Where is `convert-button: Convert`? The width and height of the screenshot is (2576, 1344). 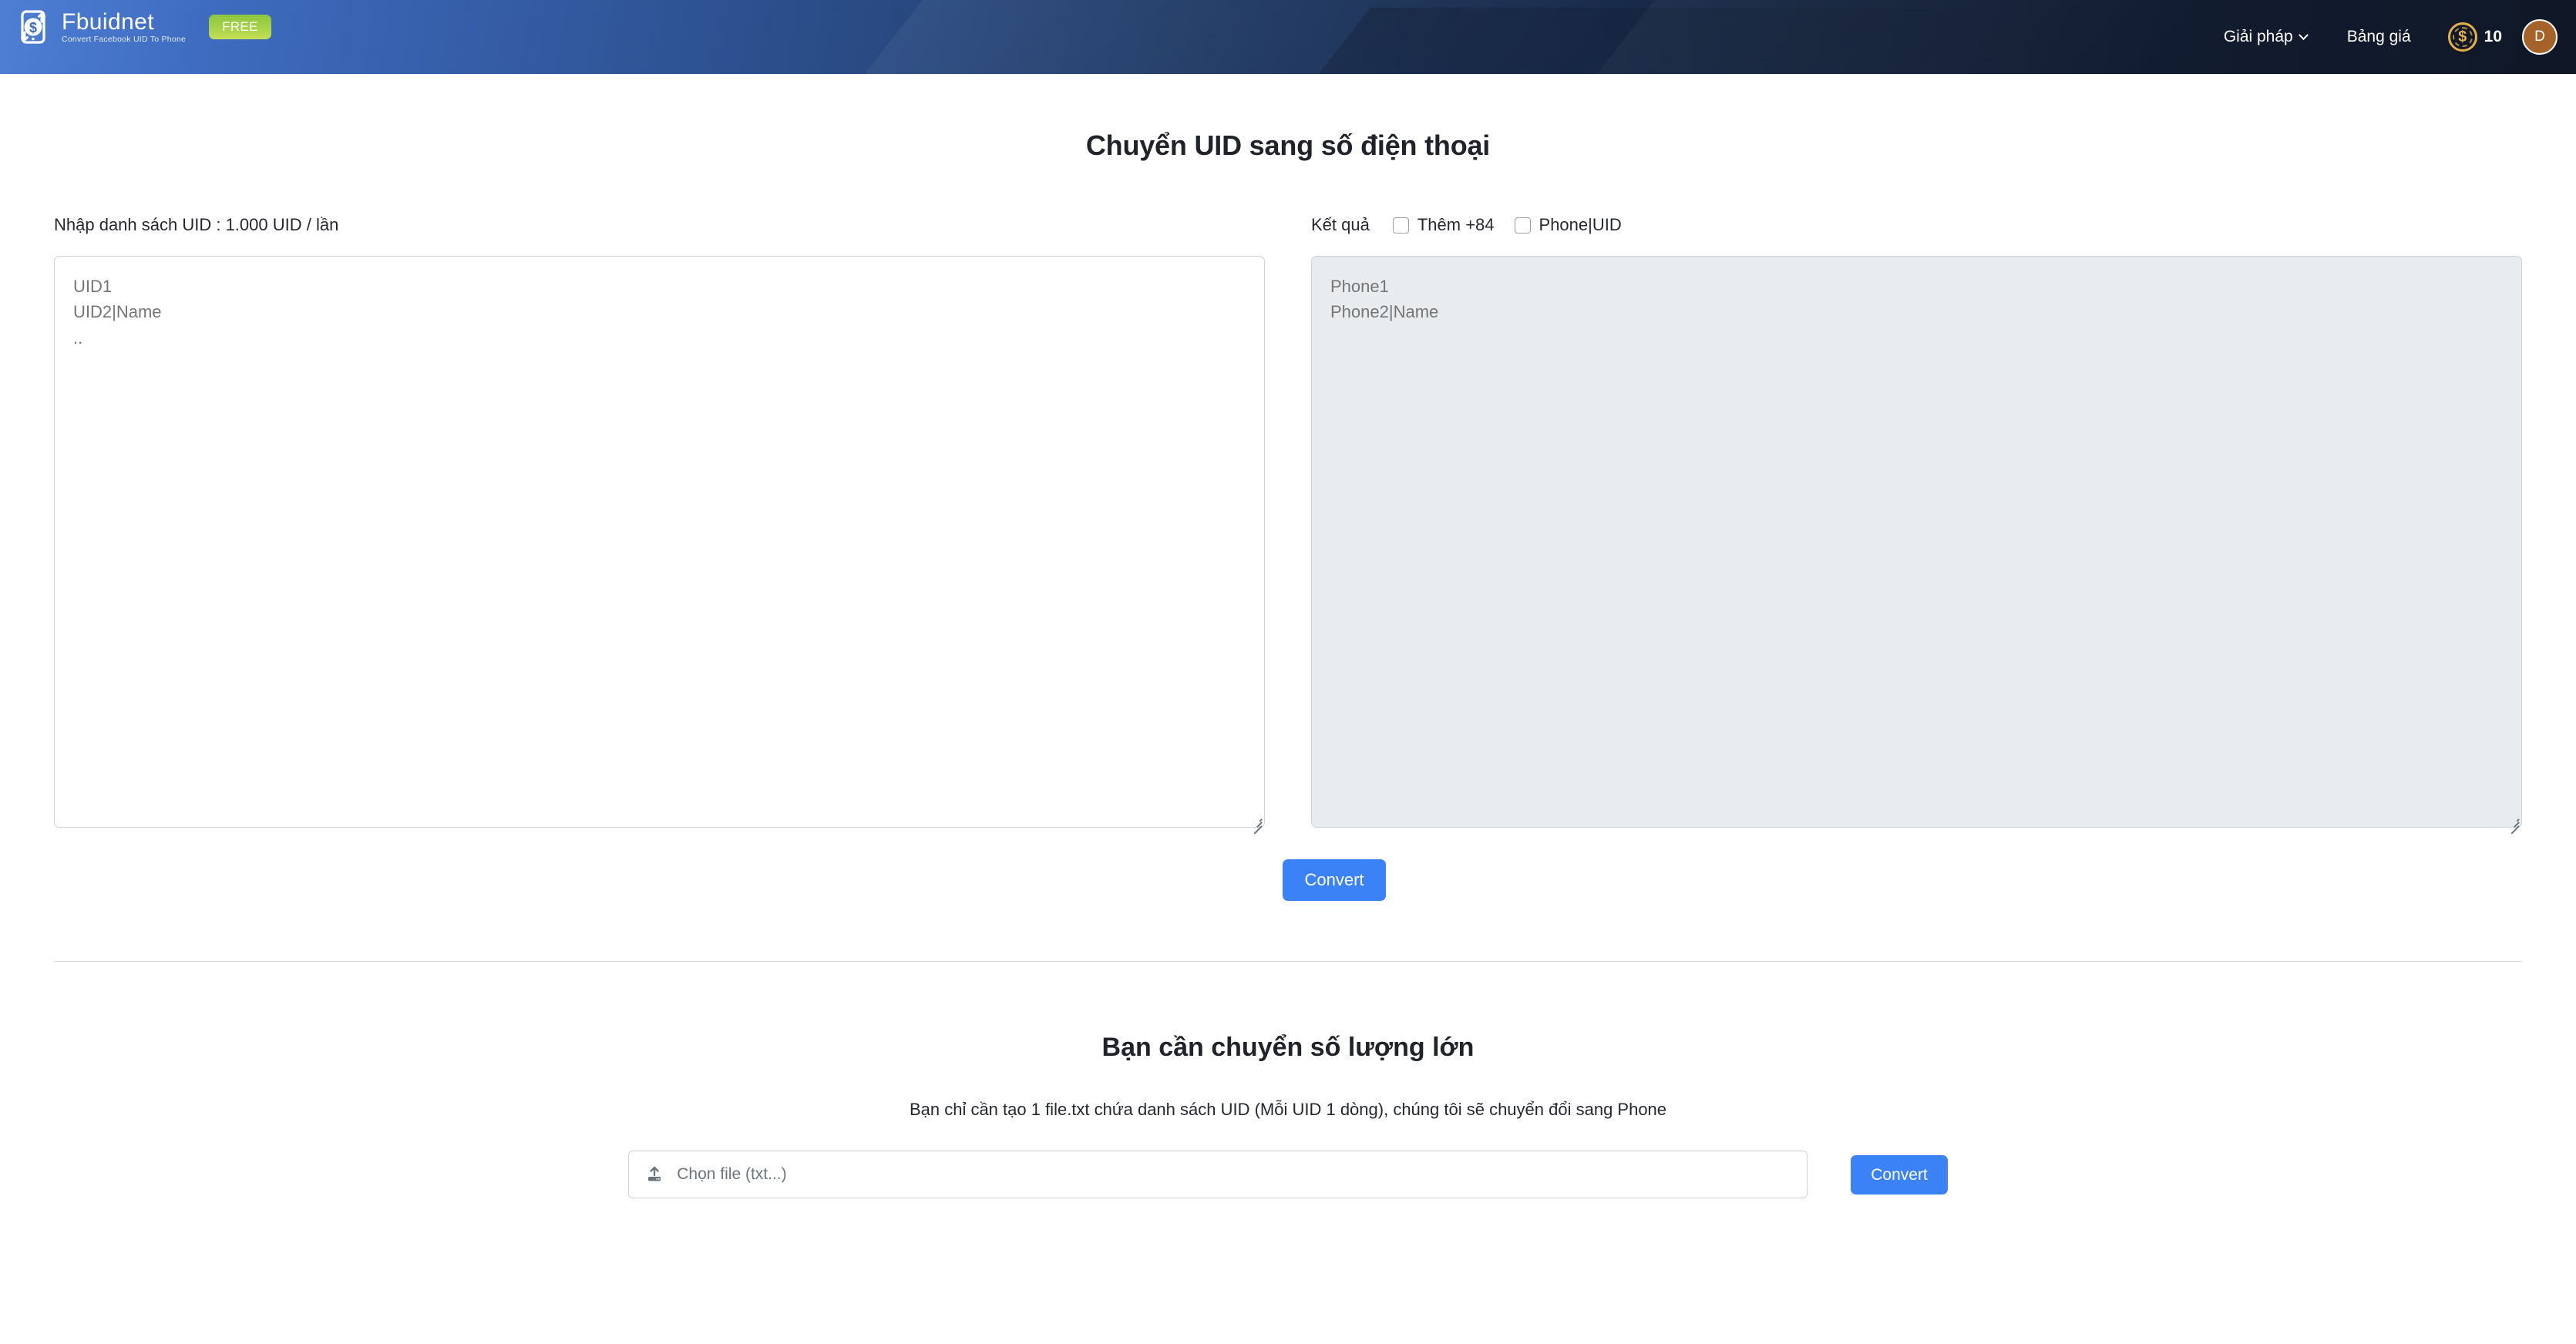
convert-button: Convert is located at coordinates (1334, 881).